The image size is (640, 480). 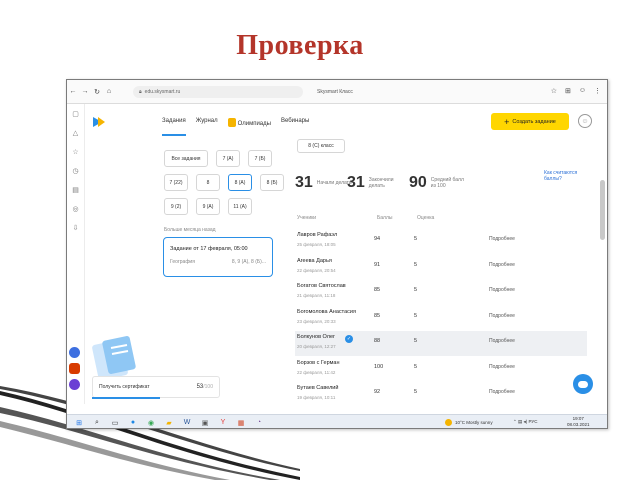 What do you see at coordinates (97, 423) in the screenshot?
I see `search-icon: ⌕` at bounding box center [97, 423].